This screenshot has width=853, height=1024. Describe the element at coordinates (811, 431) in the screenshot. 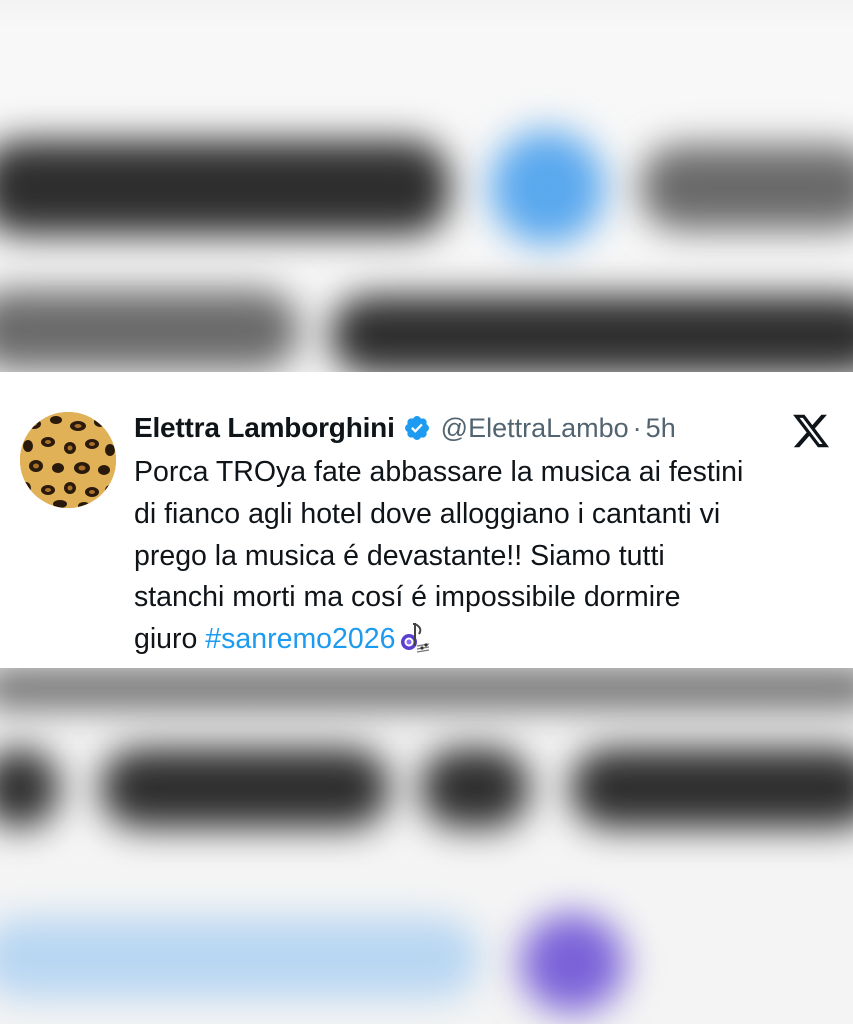

I see `x-logo-icon` at that location.